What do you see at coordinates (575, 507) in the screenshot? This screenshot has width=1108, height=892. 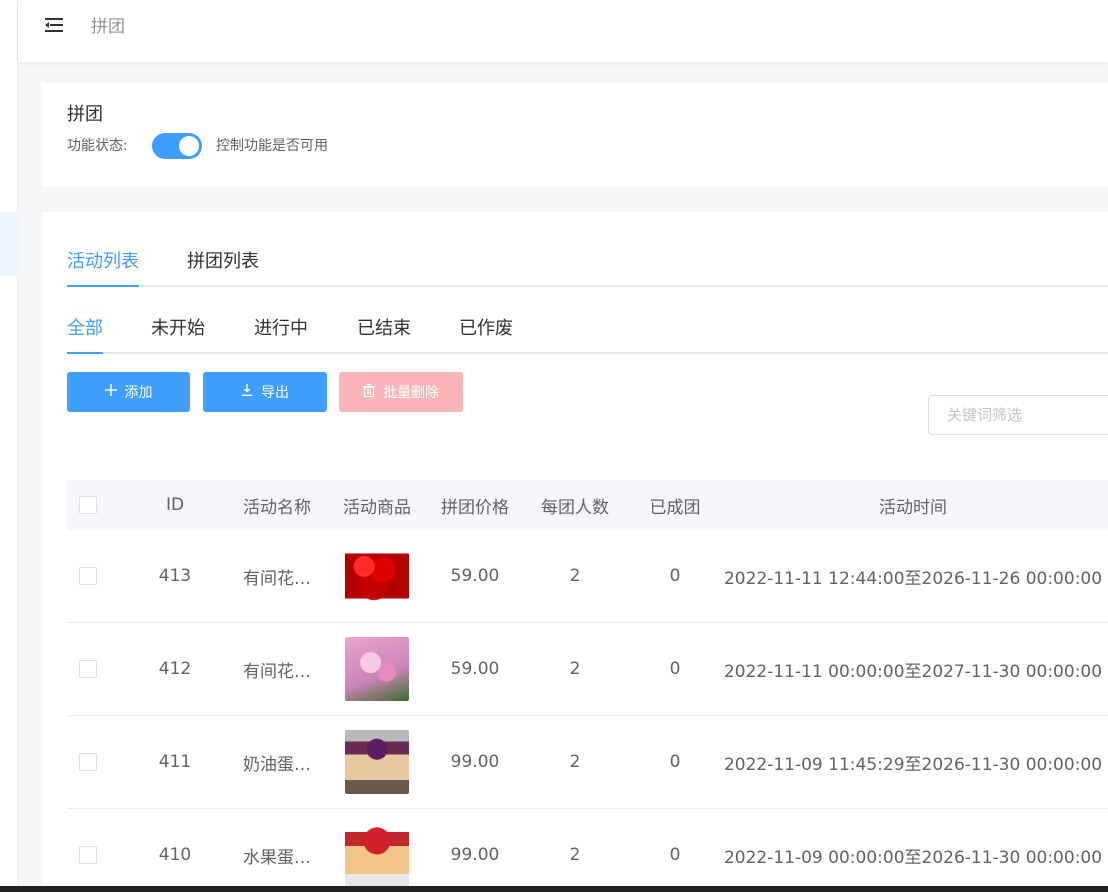 I see `header-group-size: 每团人数` at bounding box center [575, 507].